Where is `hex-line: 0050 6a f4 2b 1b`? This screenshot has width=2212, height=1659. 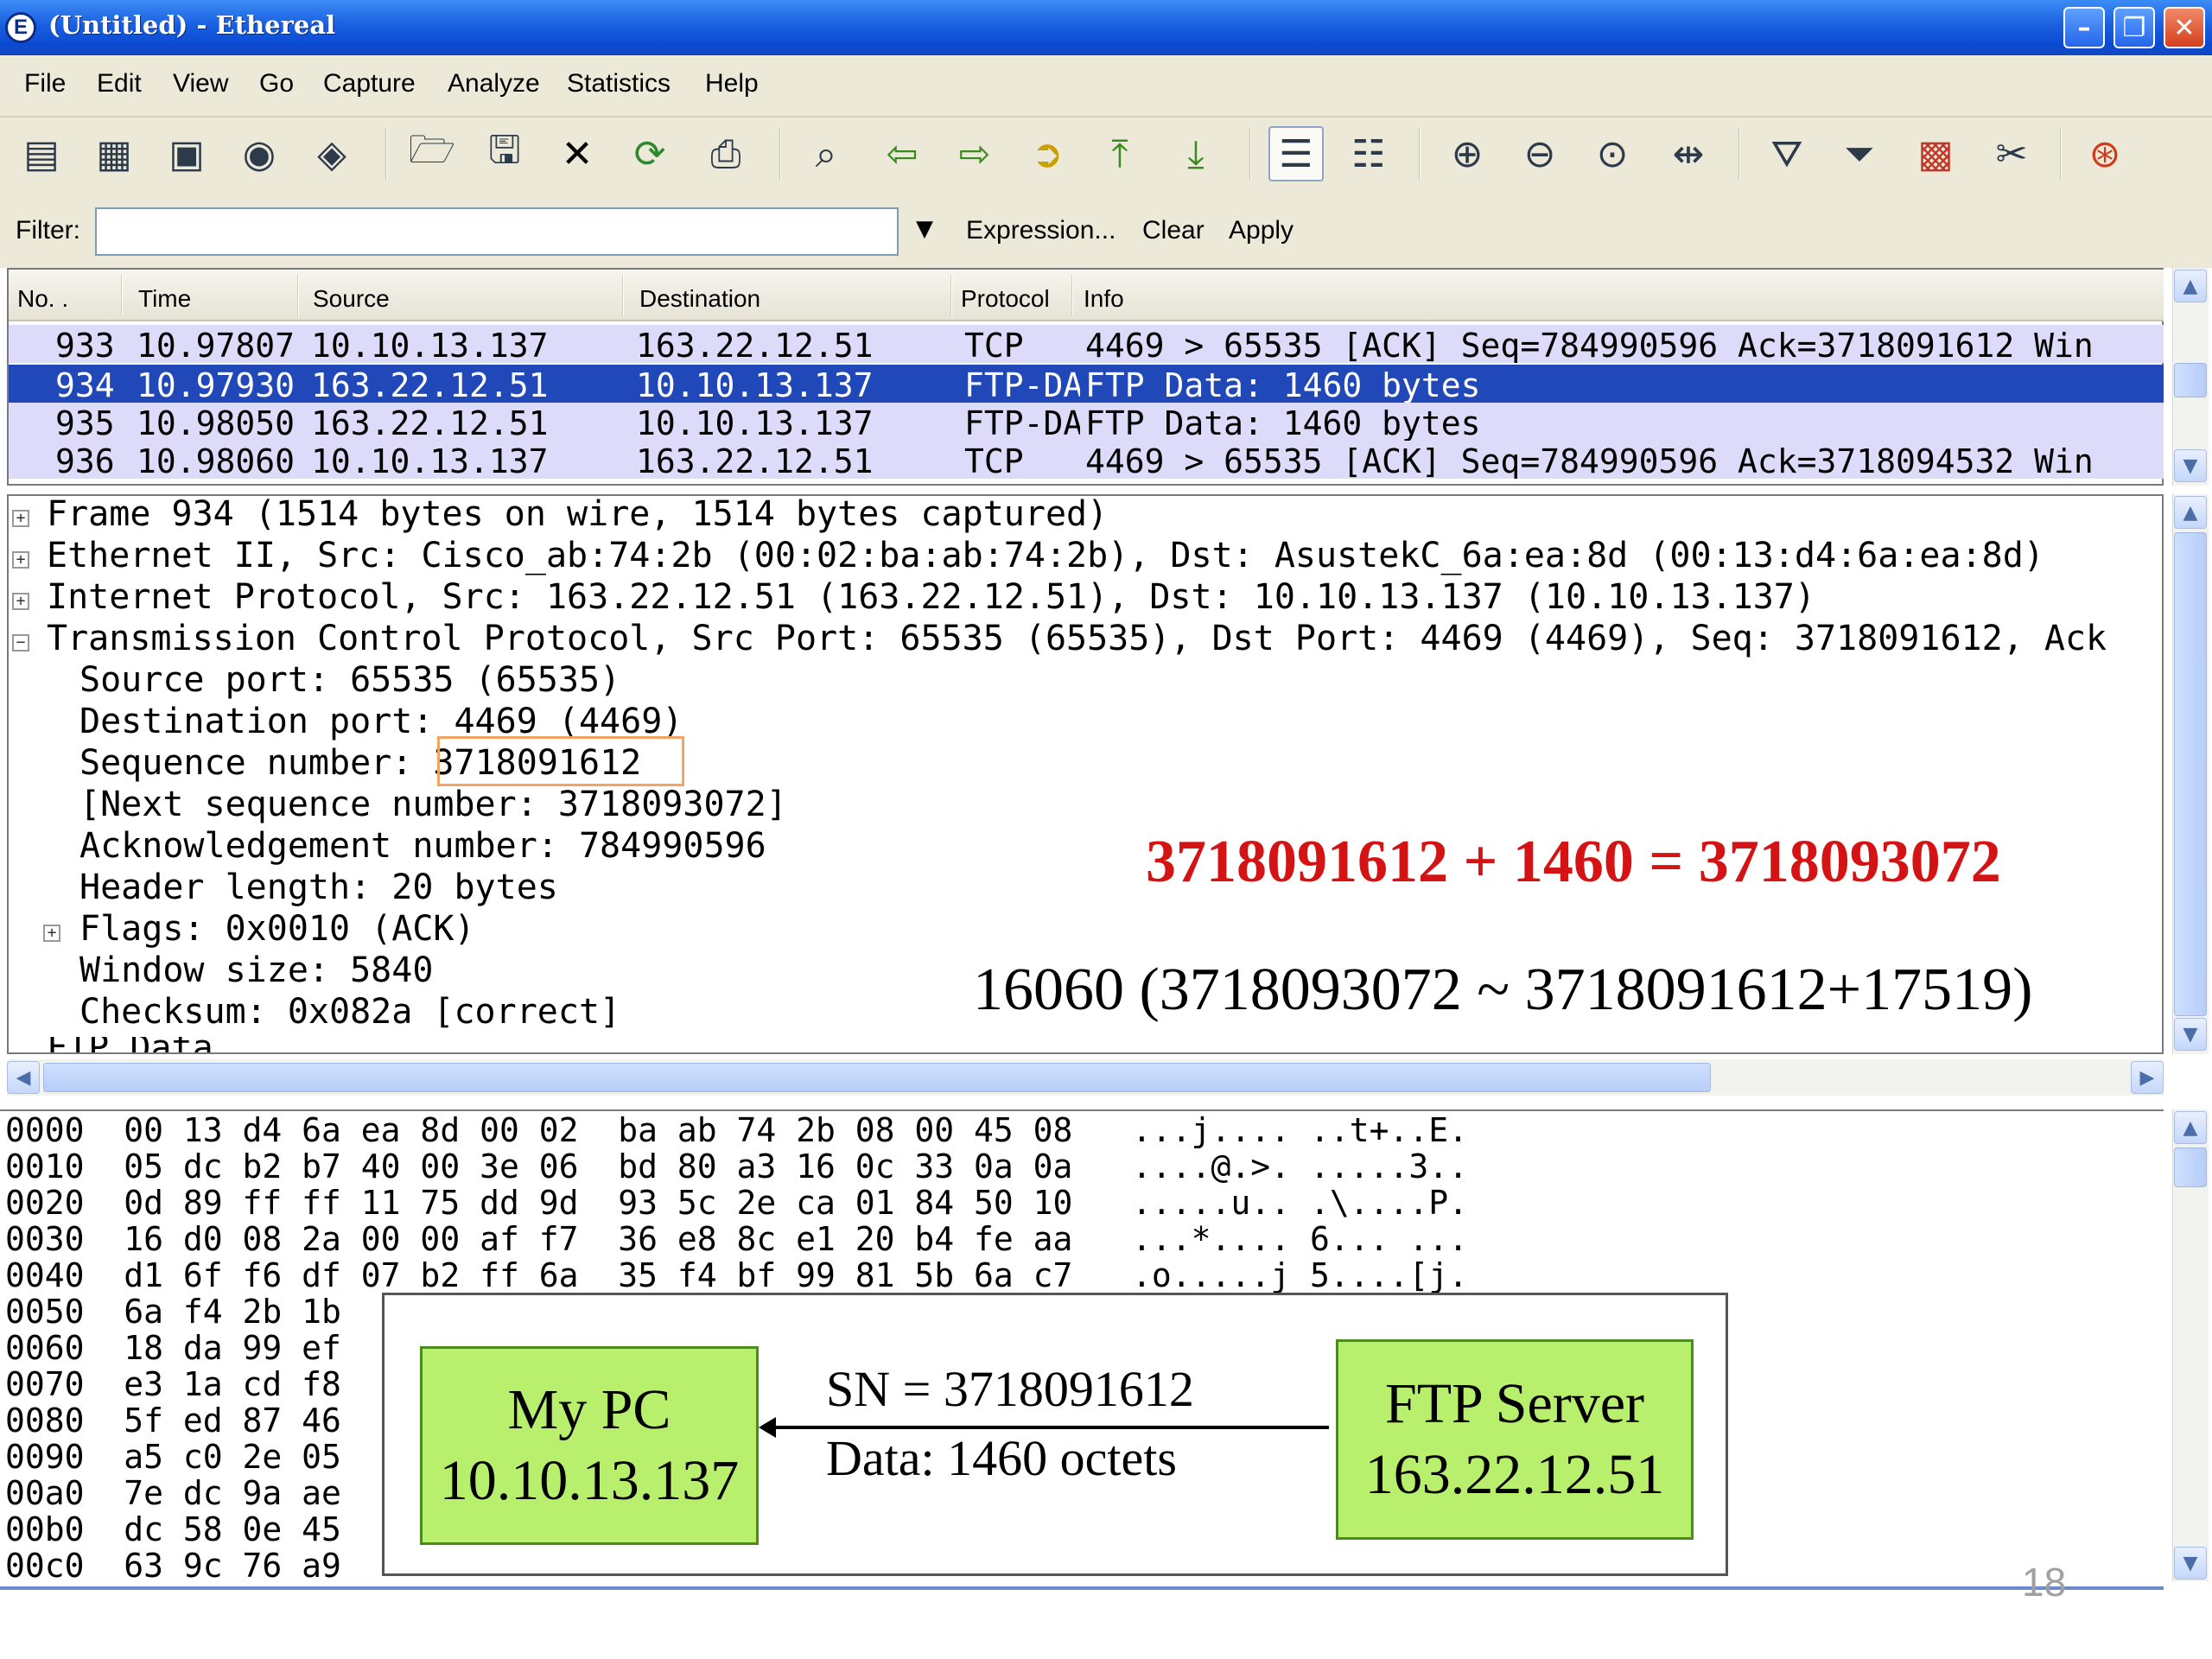
hex-line: 0050 6a f4 2b 1b is located at coordinates (173, 1312).